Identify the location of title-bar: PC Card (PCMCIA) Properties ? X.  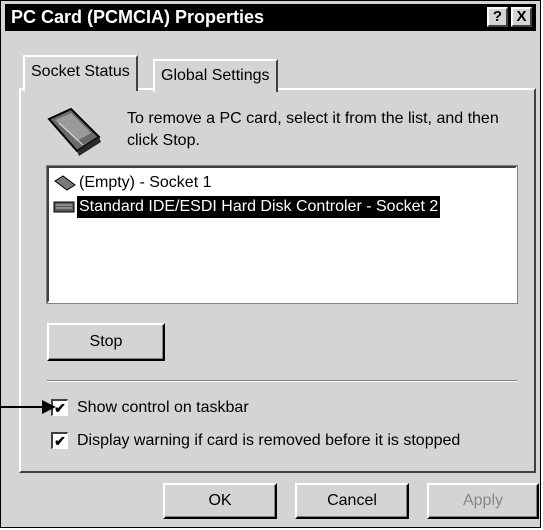
(270, 17).